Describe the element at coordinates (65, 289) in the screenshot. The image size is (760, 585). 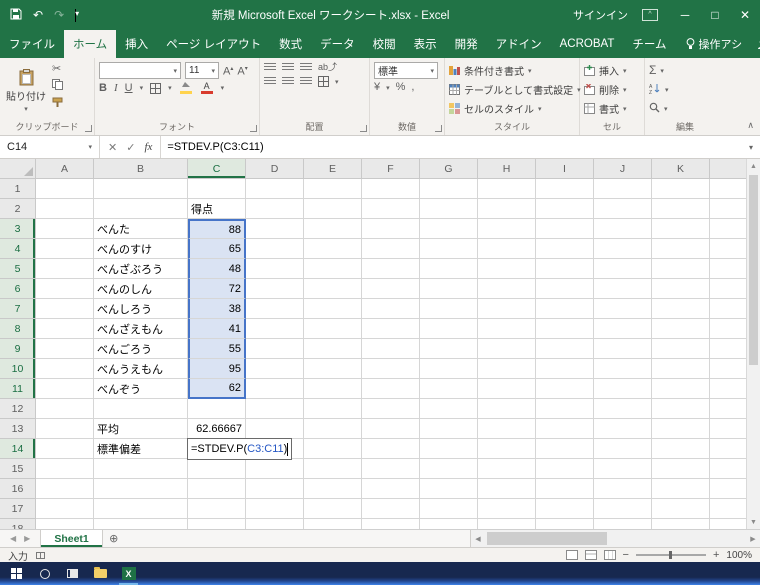
I see `cell-A6` at that location.